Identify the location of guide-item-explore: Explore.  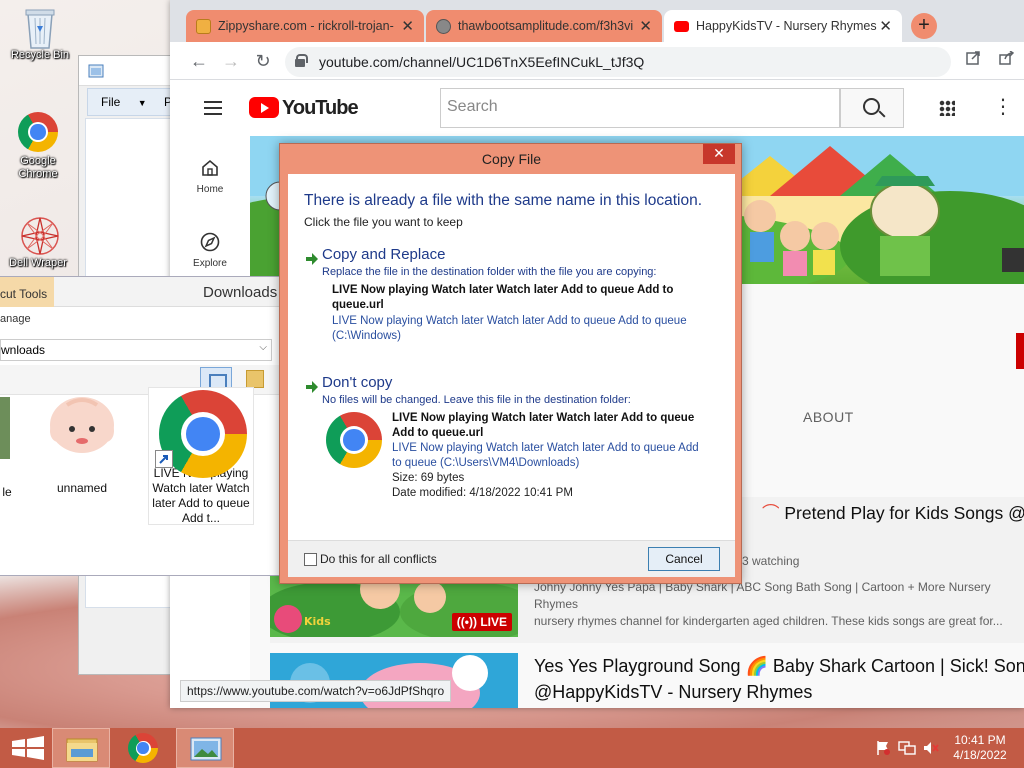
(210, 250).